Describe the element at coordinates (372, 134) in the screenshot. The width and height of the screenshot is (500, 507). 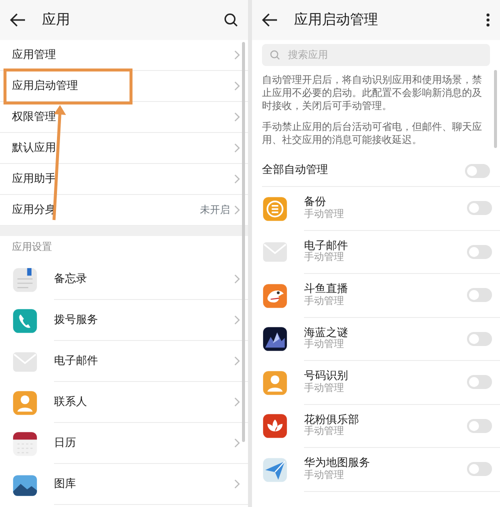
I see `description-text: 手动禁止应用的后台活动可省电，但邮件、聊天应用、社交应用的消息可能接收延迟。` at that location.